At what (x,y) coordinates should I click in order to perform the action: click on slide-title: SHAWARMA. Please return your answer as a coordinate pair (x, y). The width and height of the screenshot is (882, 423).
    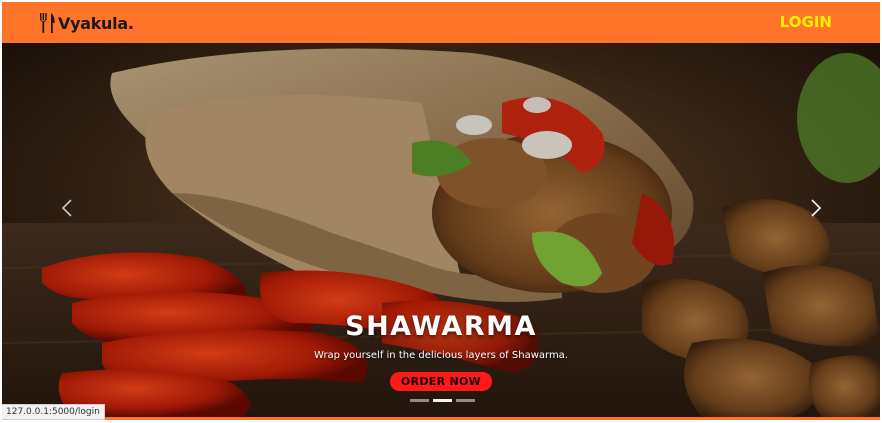
    Looking at the image, I should click on (441, 326).